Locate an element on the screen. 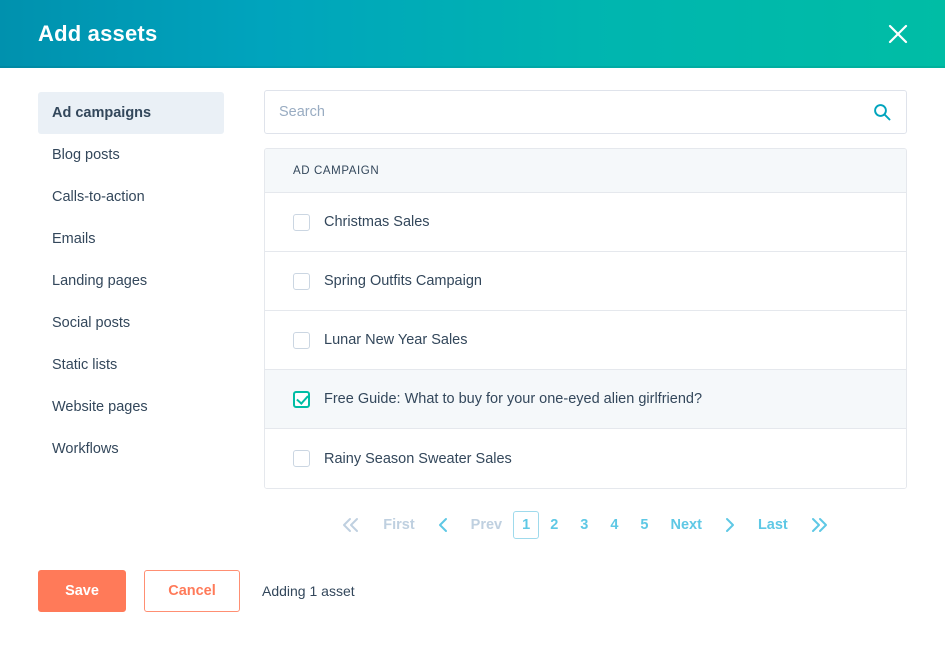 This screenshot has width=945, height=646. pagination-page-3: 3 is located at coordinates (584, 525).